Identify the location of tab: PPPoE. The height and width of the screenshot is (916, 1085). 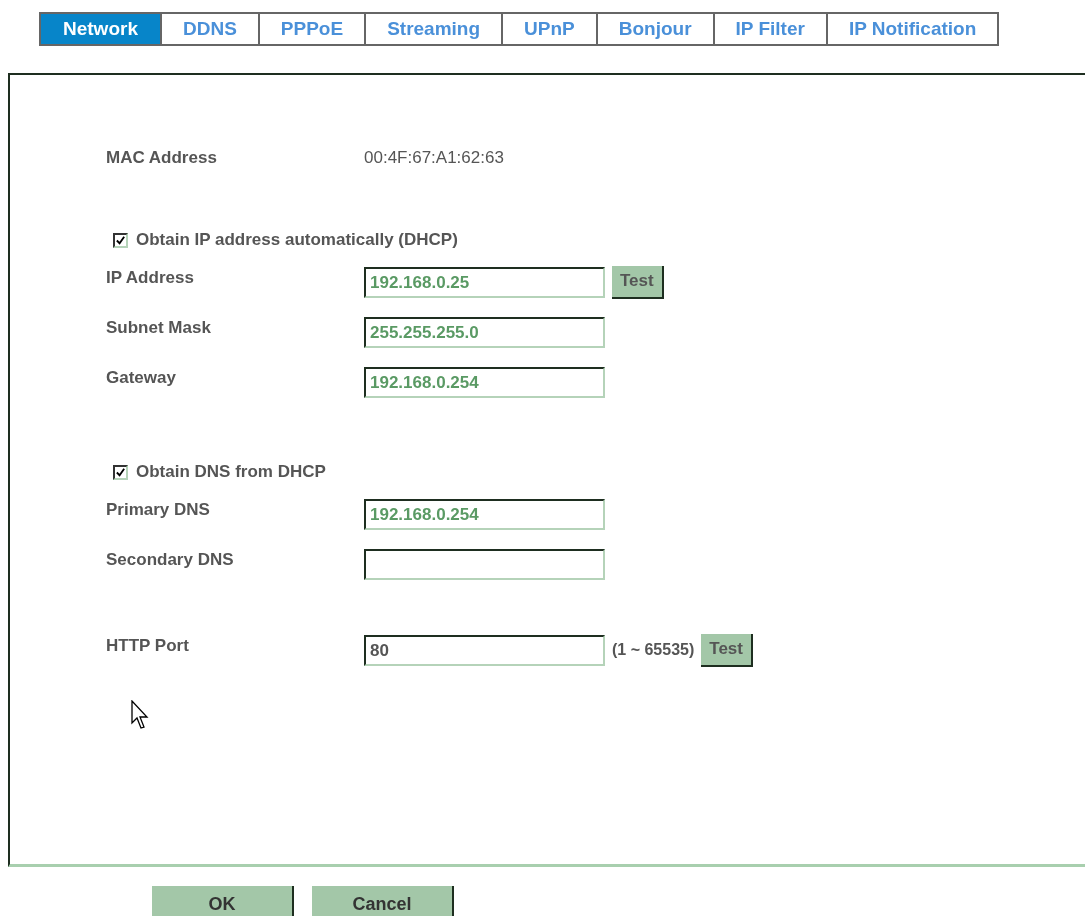
(313, 29).